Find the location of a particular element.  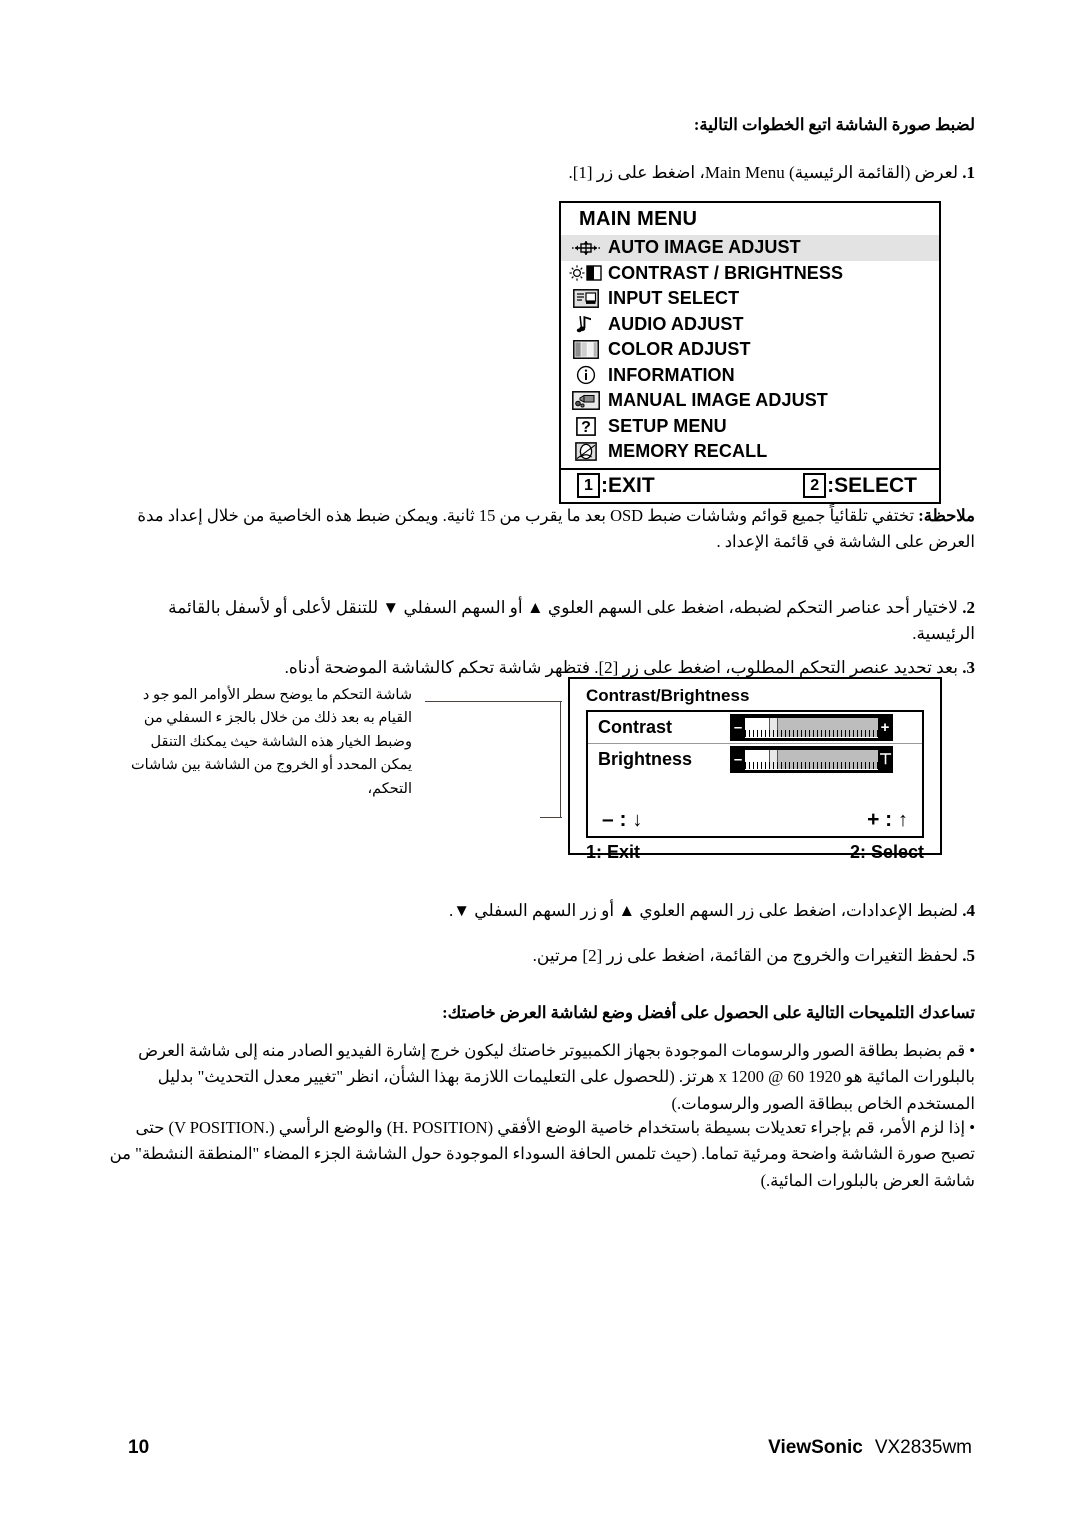

setup-menu-icon: ? is located at coordinates (586, 426).